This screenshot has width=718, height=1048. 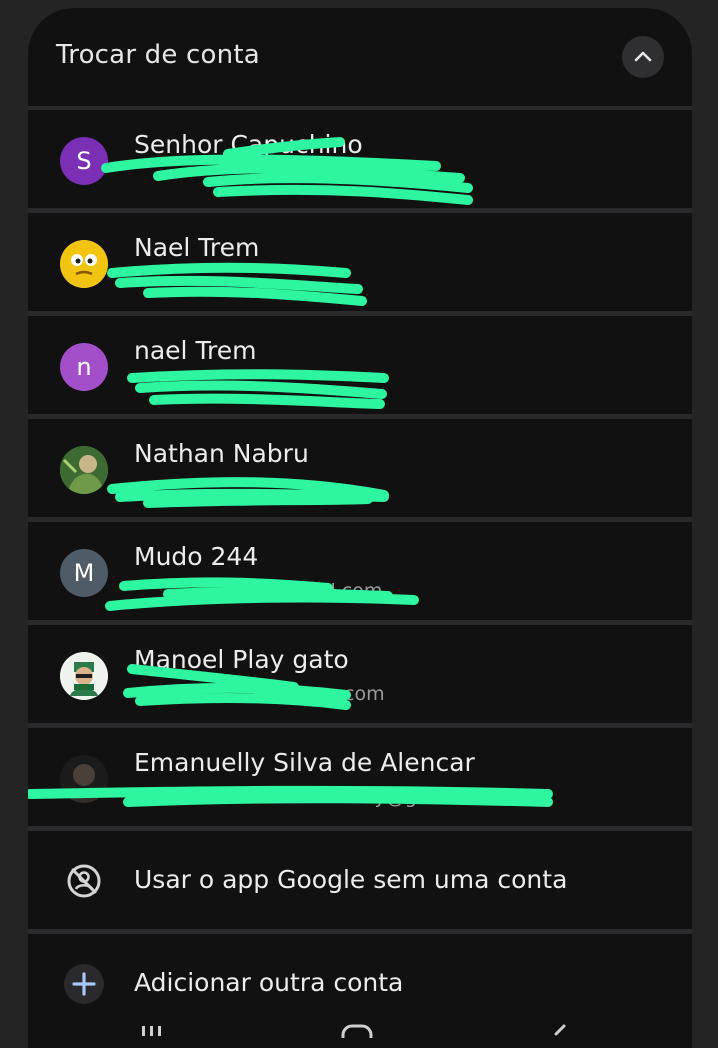 I want to click on avatar: S, so click(x=84, y=161).